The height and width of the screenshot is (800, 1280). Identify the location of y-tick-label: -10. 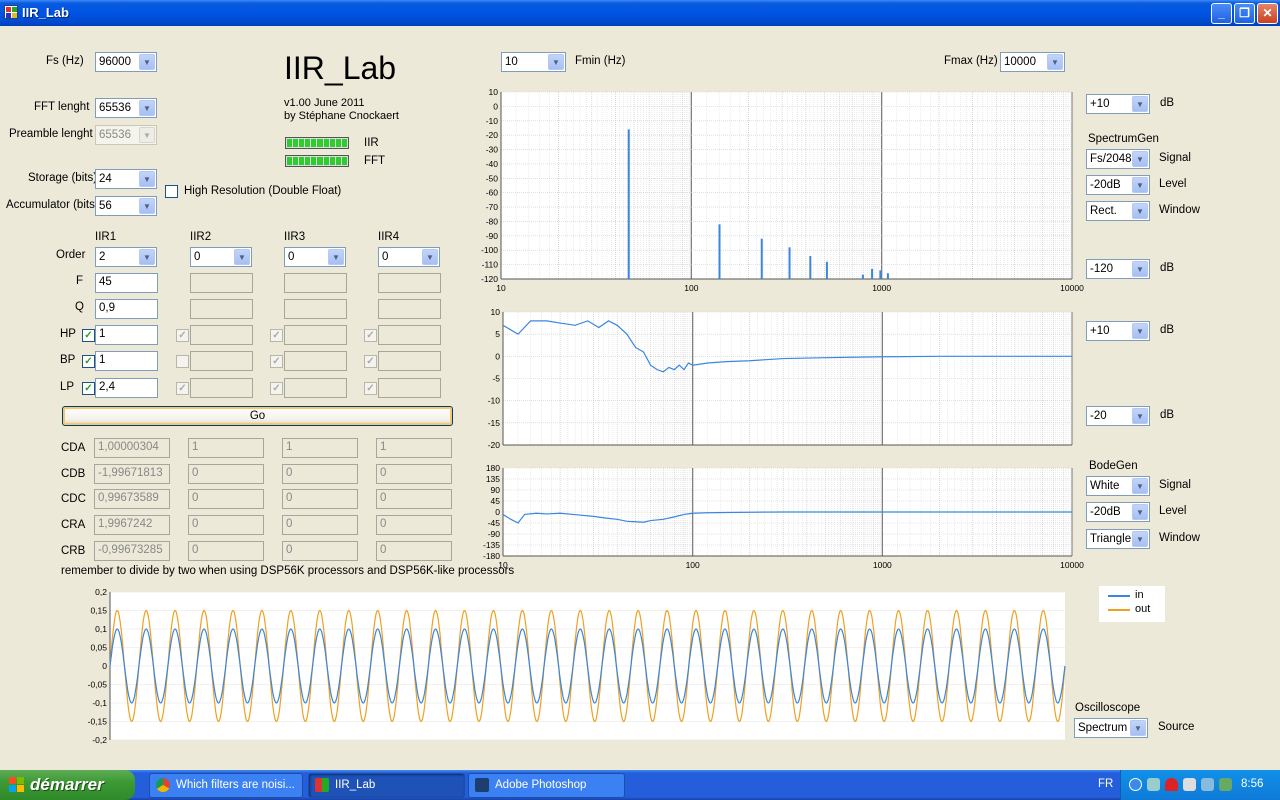
(492, 121).